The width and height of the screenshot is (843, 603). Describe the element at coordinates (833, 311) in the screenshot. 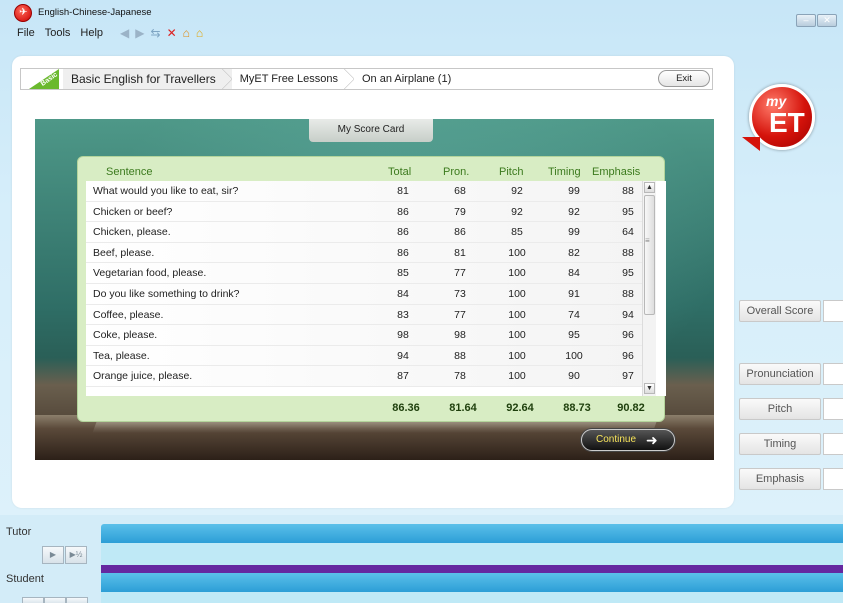

I see `overall-score-value` at that location.